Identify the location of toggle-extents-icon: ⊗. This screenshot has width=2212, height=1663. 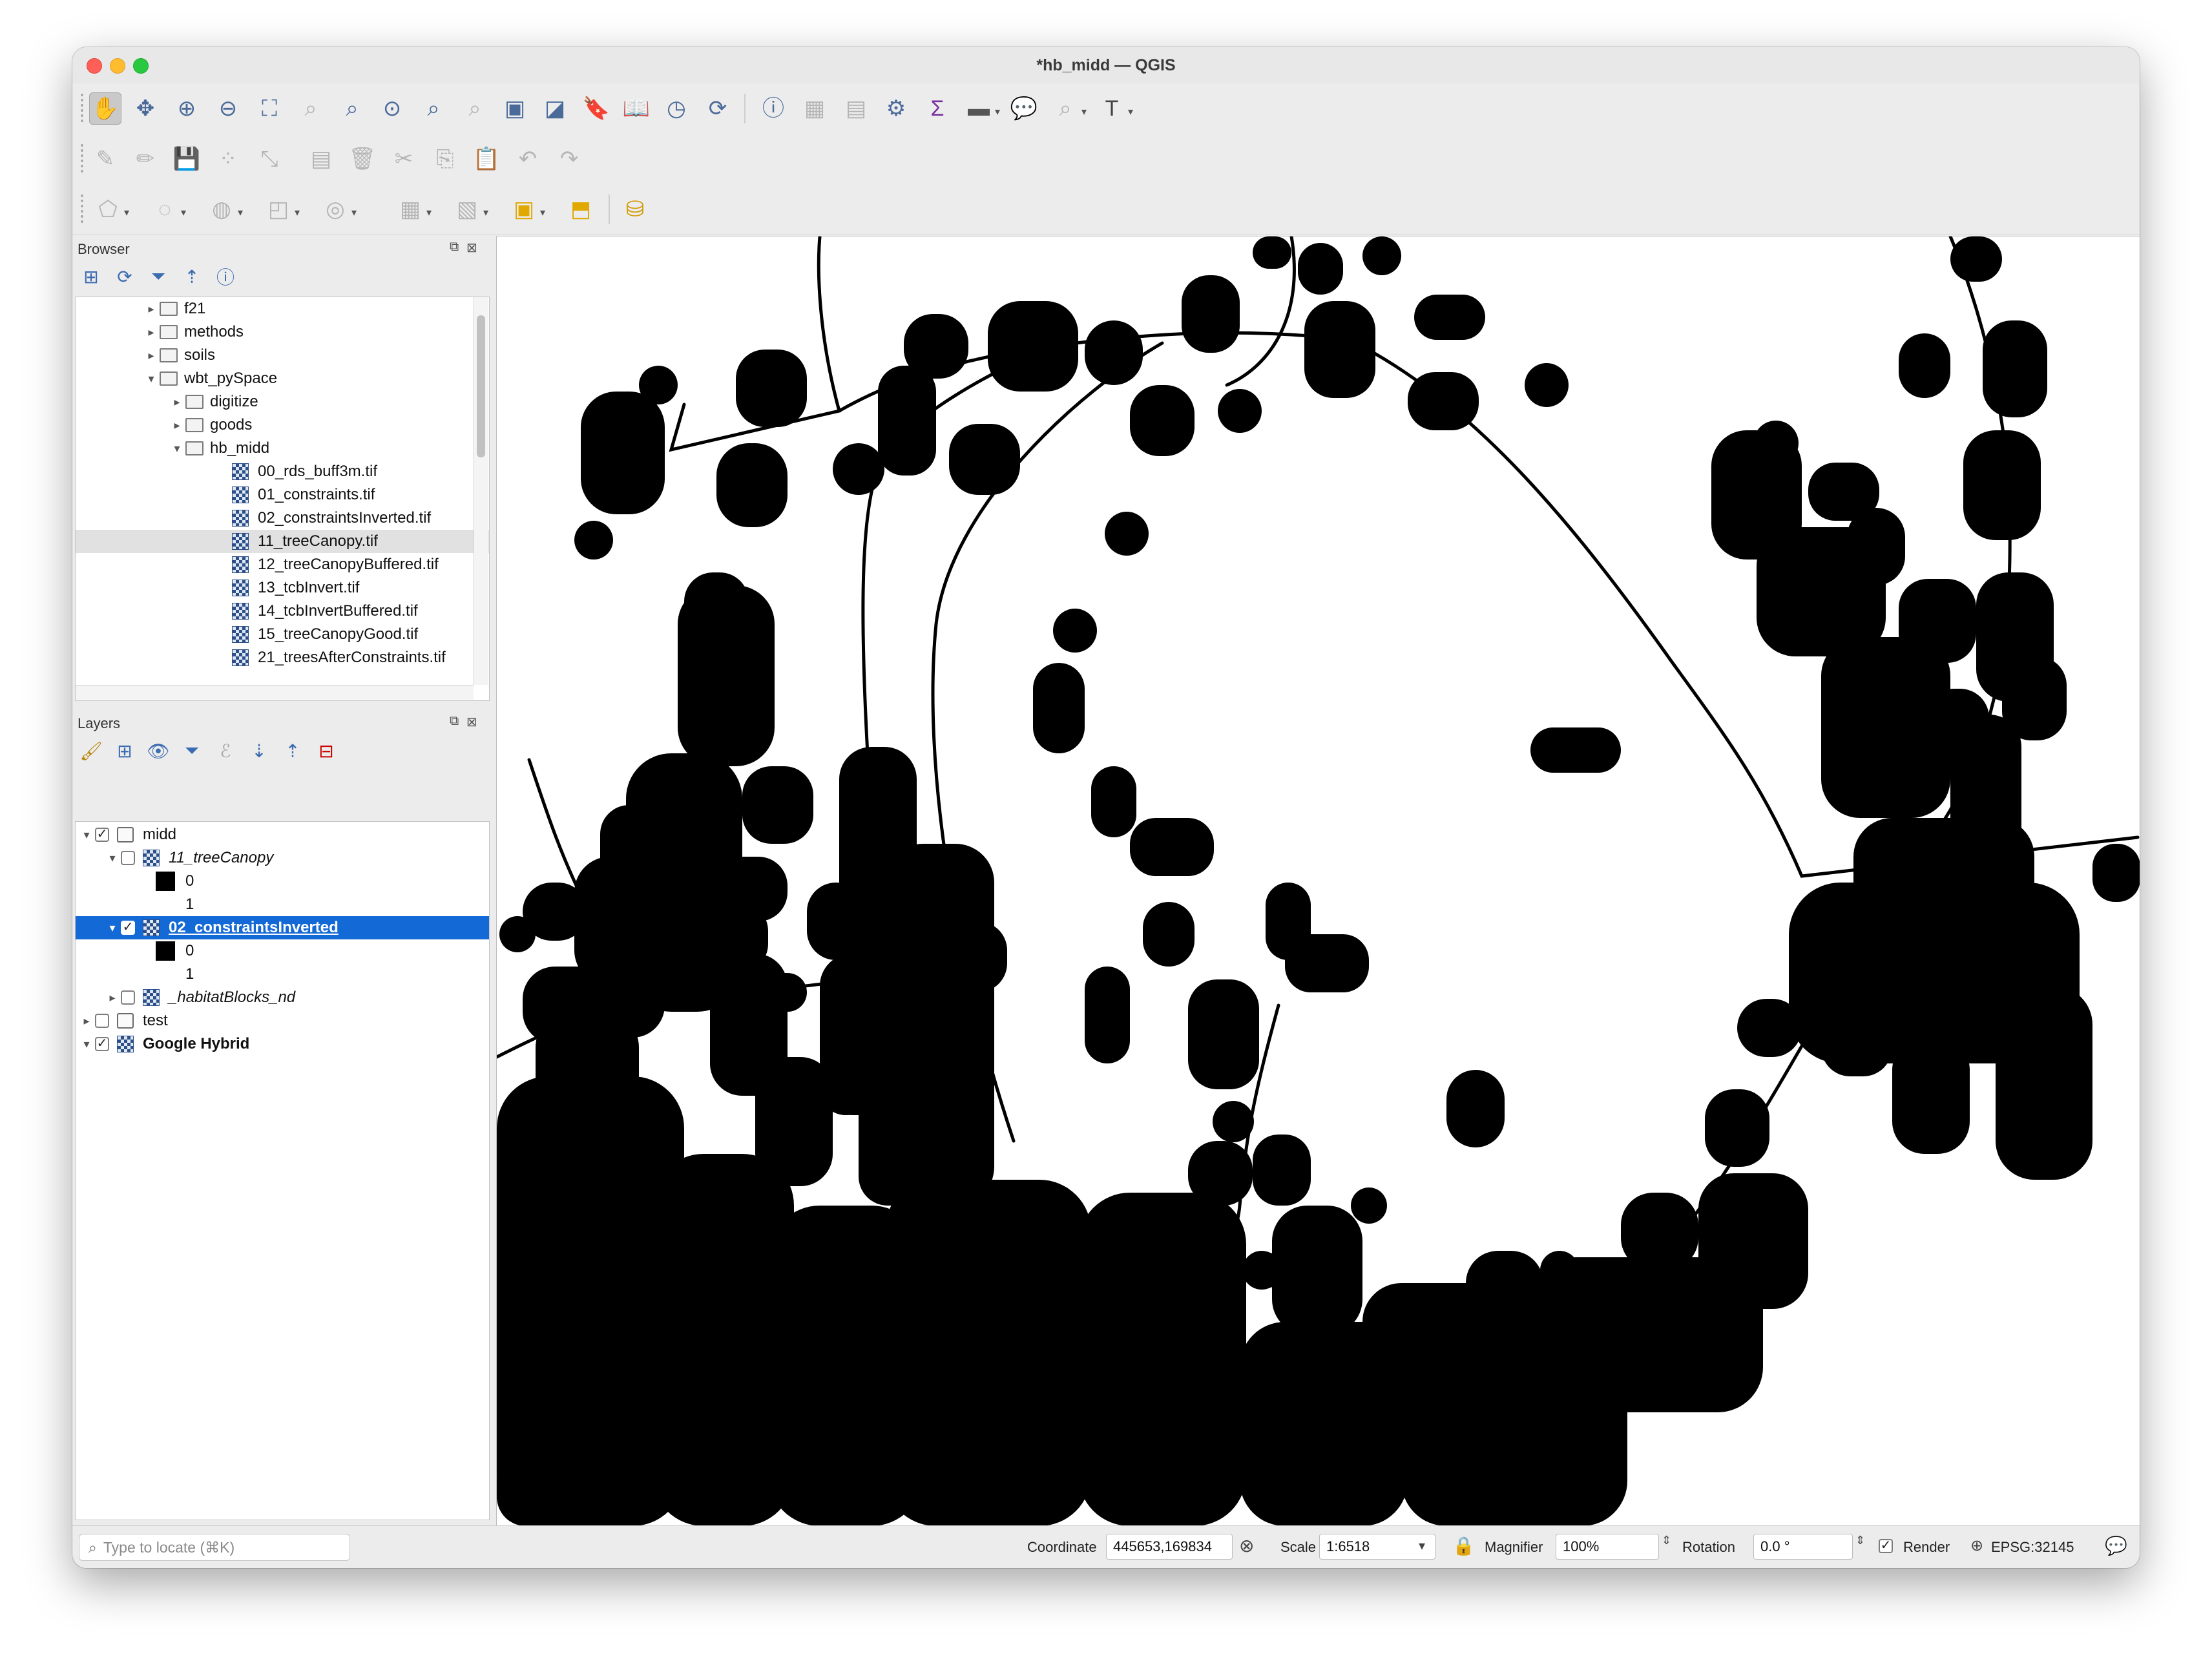
(1246, 1545).